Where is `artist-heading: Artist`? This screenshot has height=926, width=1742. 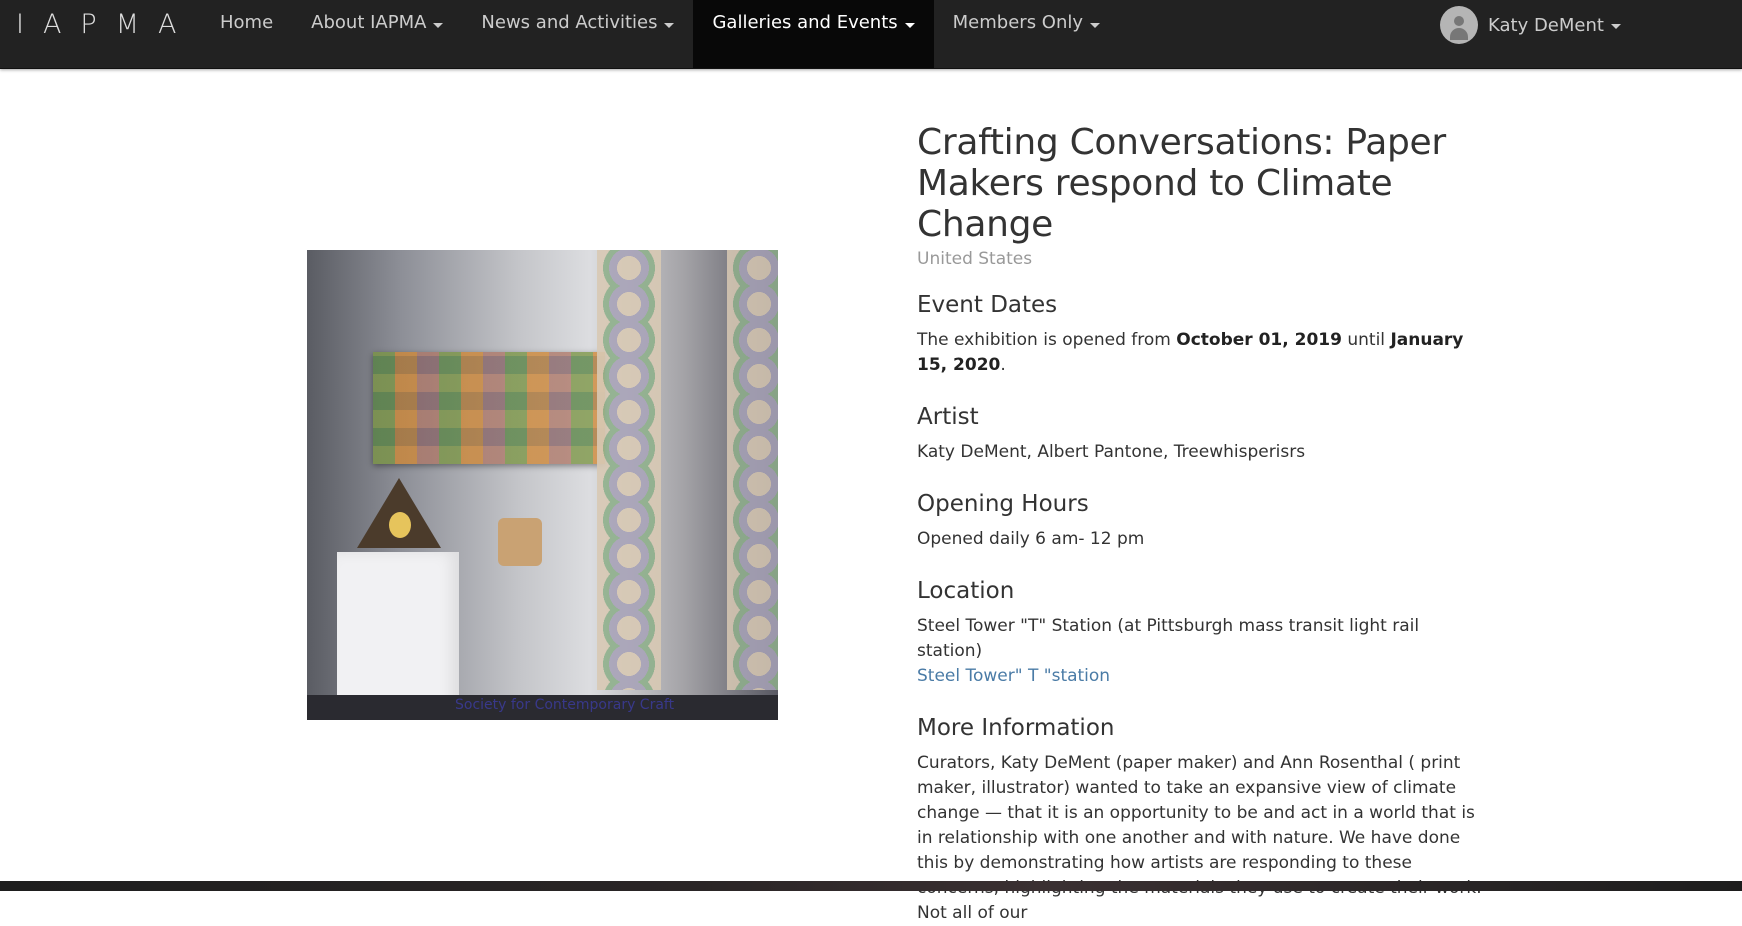
artist-heading: Artist is located at coordinates (948, 417).